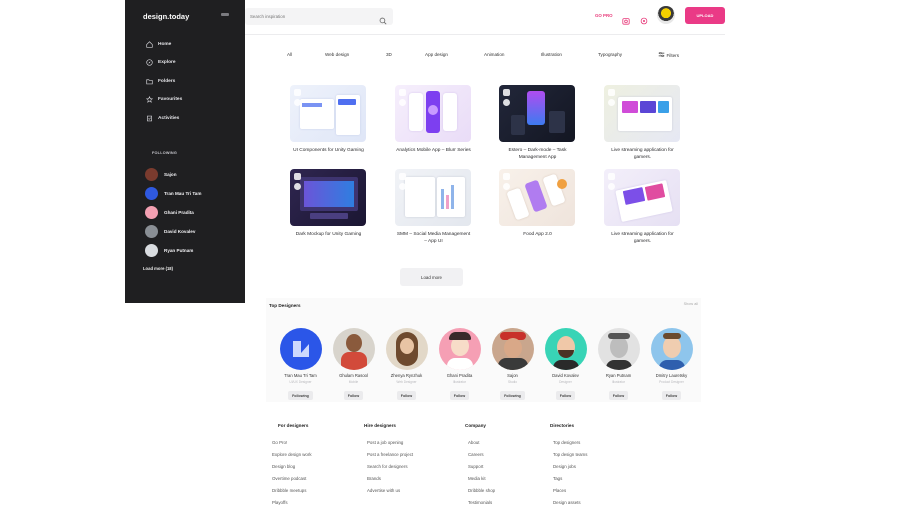  I want to click on brand-logo: design.today, so click(166, 16).